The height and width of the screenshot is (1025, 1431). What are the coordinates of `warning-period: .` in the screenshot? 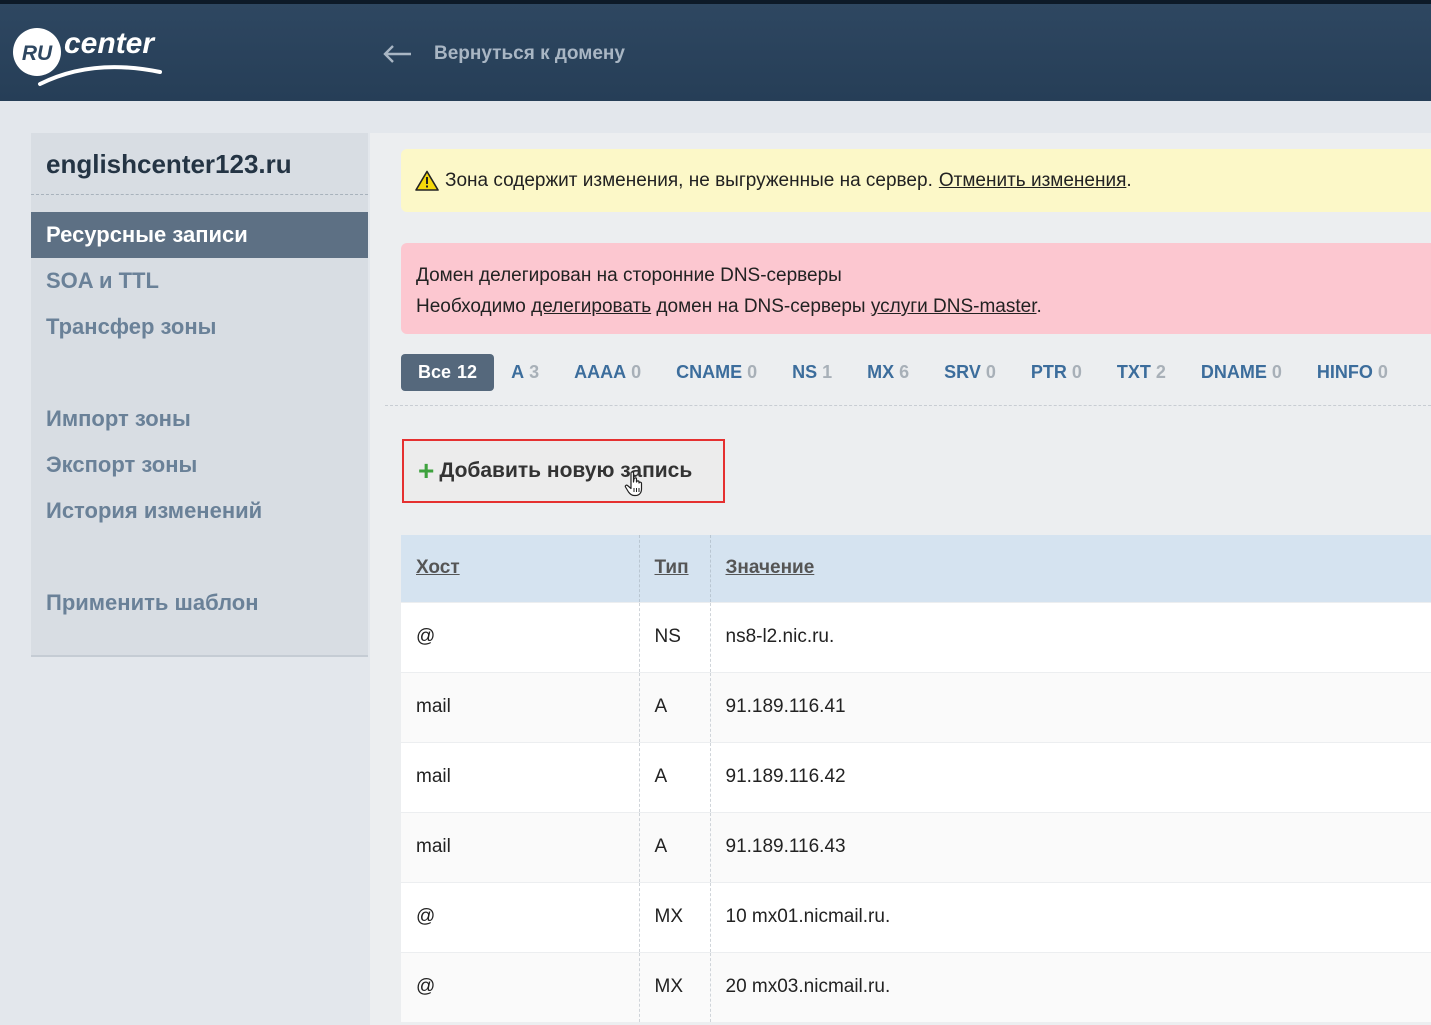 It's located at (1129, 180).